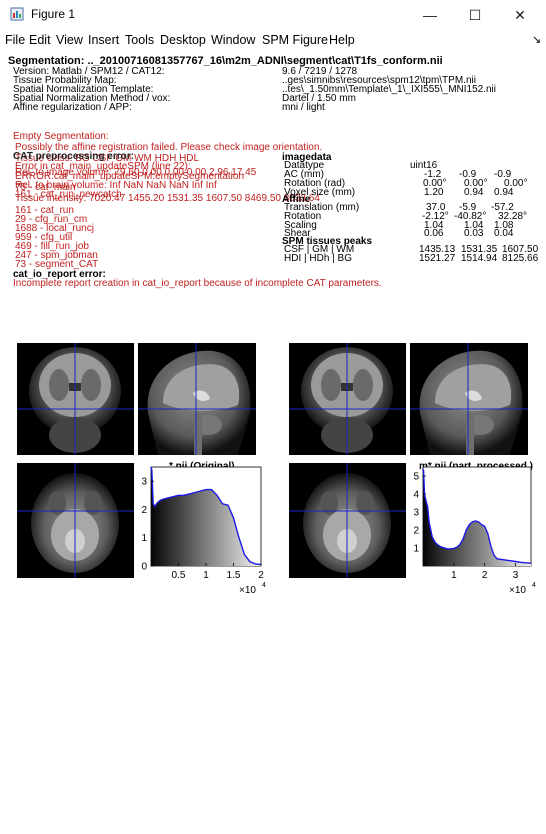  I want to click on hist-right-chart: 1 2 3 1 2 3 4 5 ×10 4, so click(474, 531).